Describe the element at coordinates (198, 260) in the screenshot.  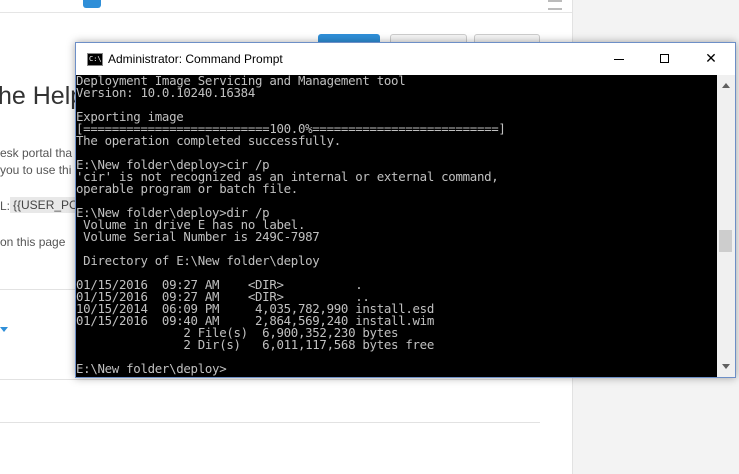
I see `console-line: Directory of E:\New folder\deploy` at that location.